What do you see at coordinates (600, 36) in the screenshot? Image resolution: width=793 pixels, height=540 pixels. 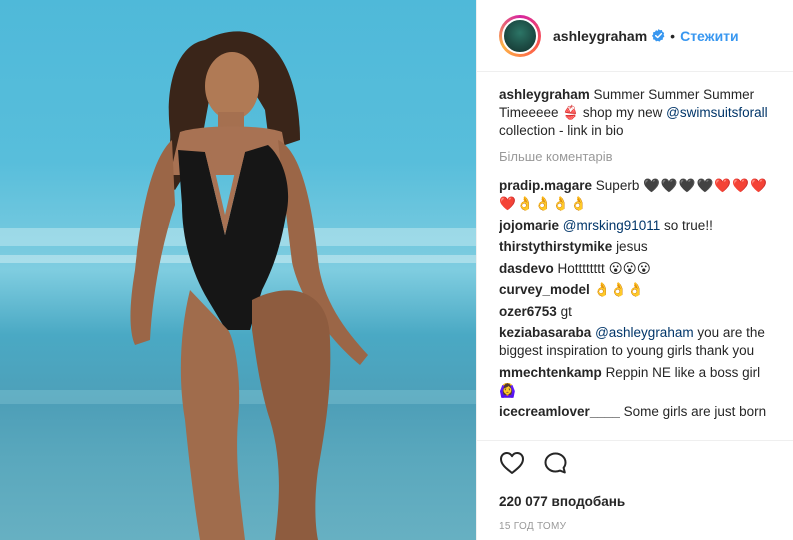 I see `author-username: ashleygraham` at bounding box center [600, 36].